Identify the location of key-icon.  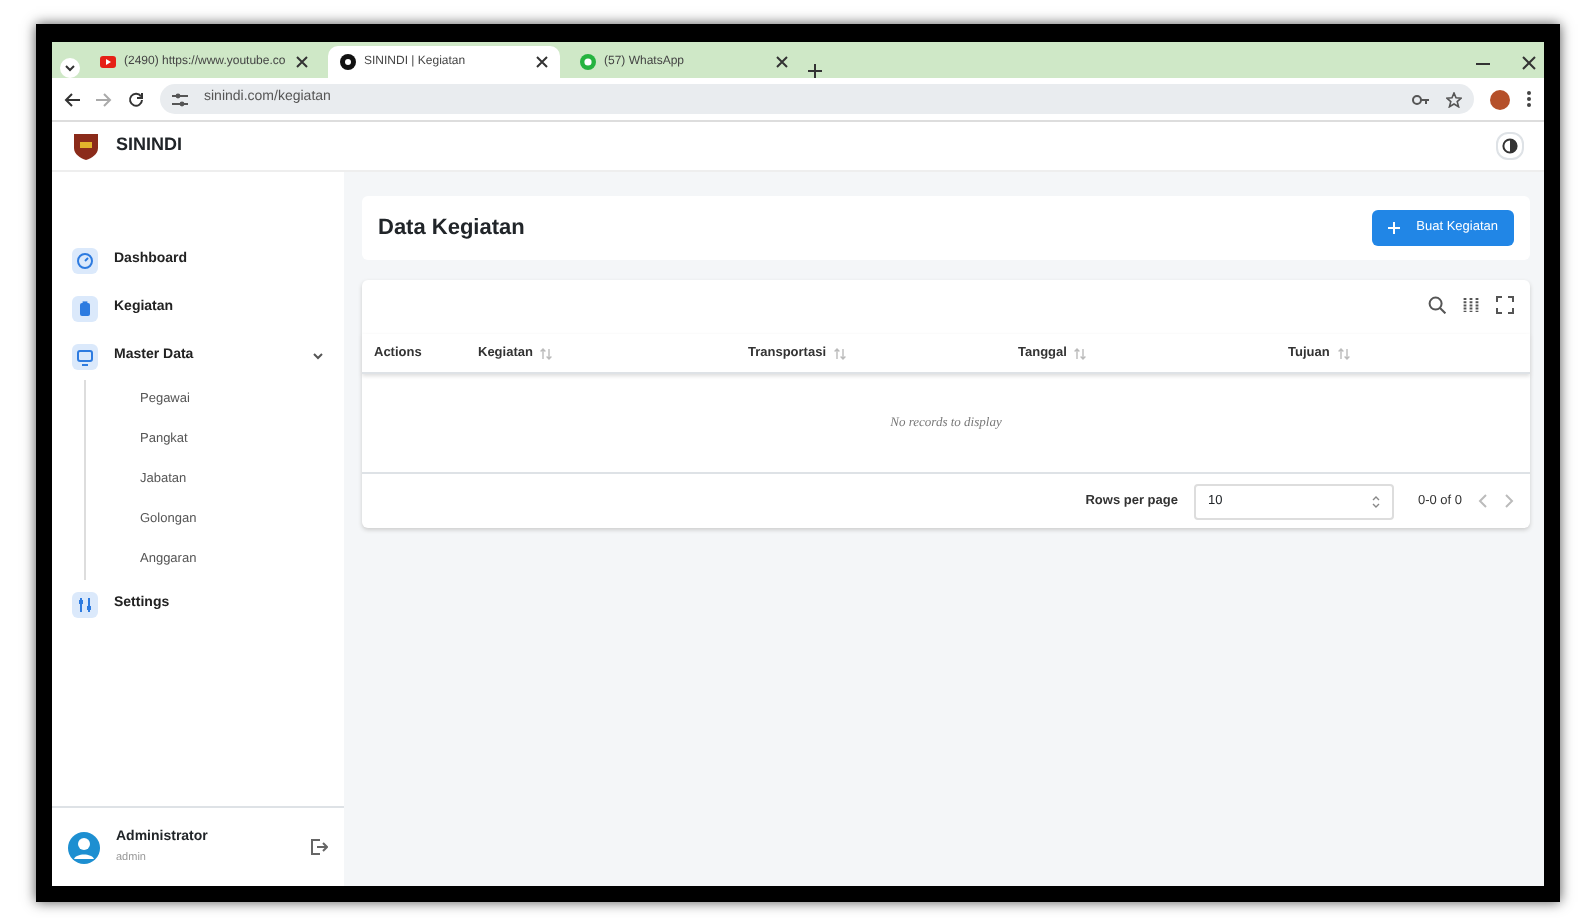
(1421, 99).